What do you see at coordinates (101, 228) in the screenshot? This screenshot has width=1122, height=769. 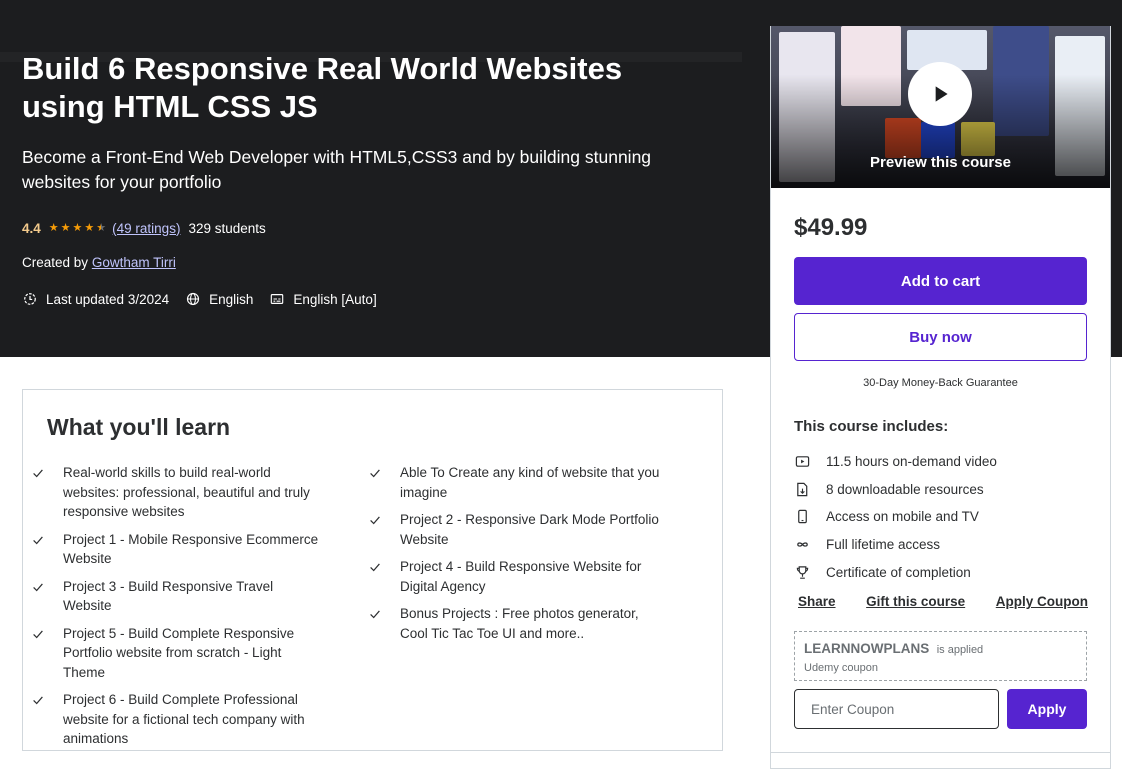 I see `star-half-icon: ★` at bounding box center [101, 228].